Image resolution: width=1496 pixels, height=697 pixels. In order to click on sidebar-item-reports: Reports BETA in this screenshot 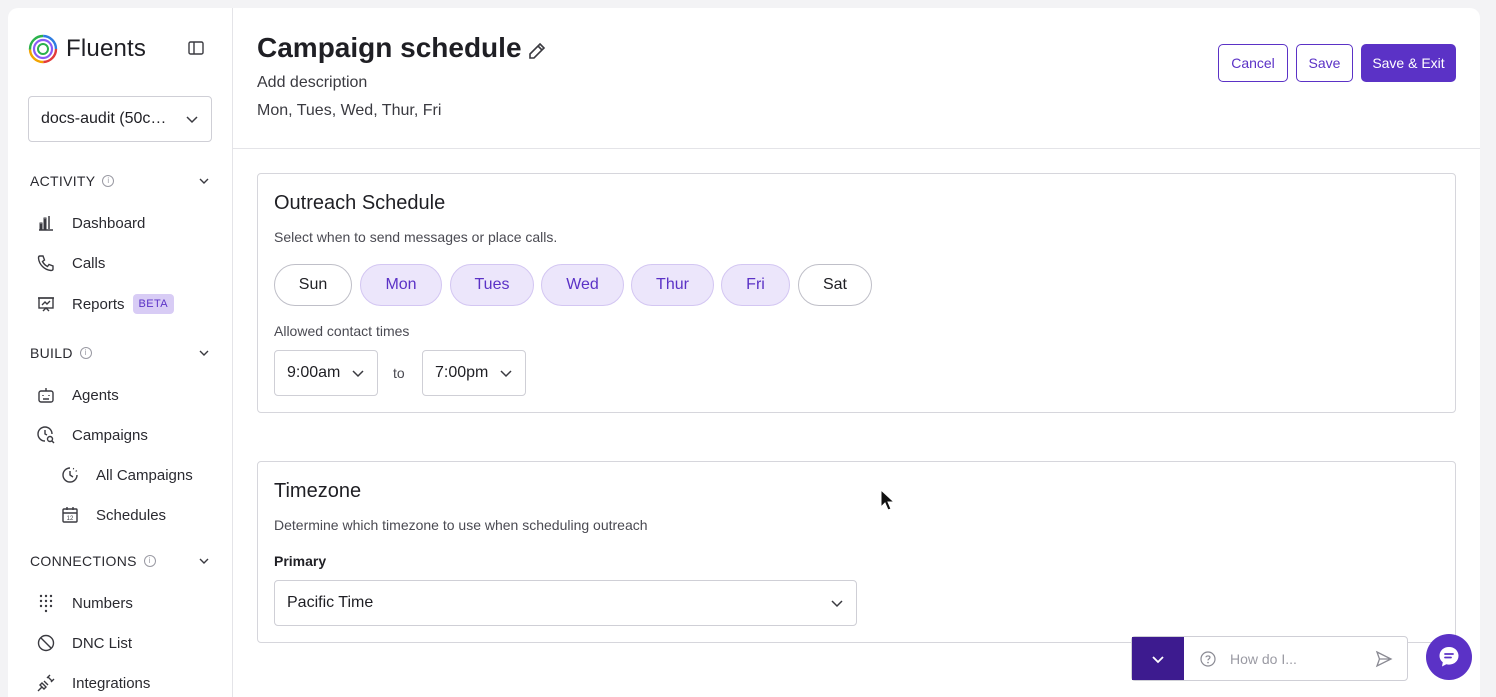, I will do `click(105, 304)`.